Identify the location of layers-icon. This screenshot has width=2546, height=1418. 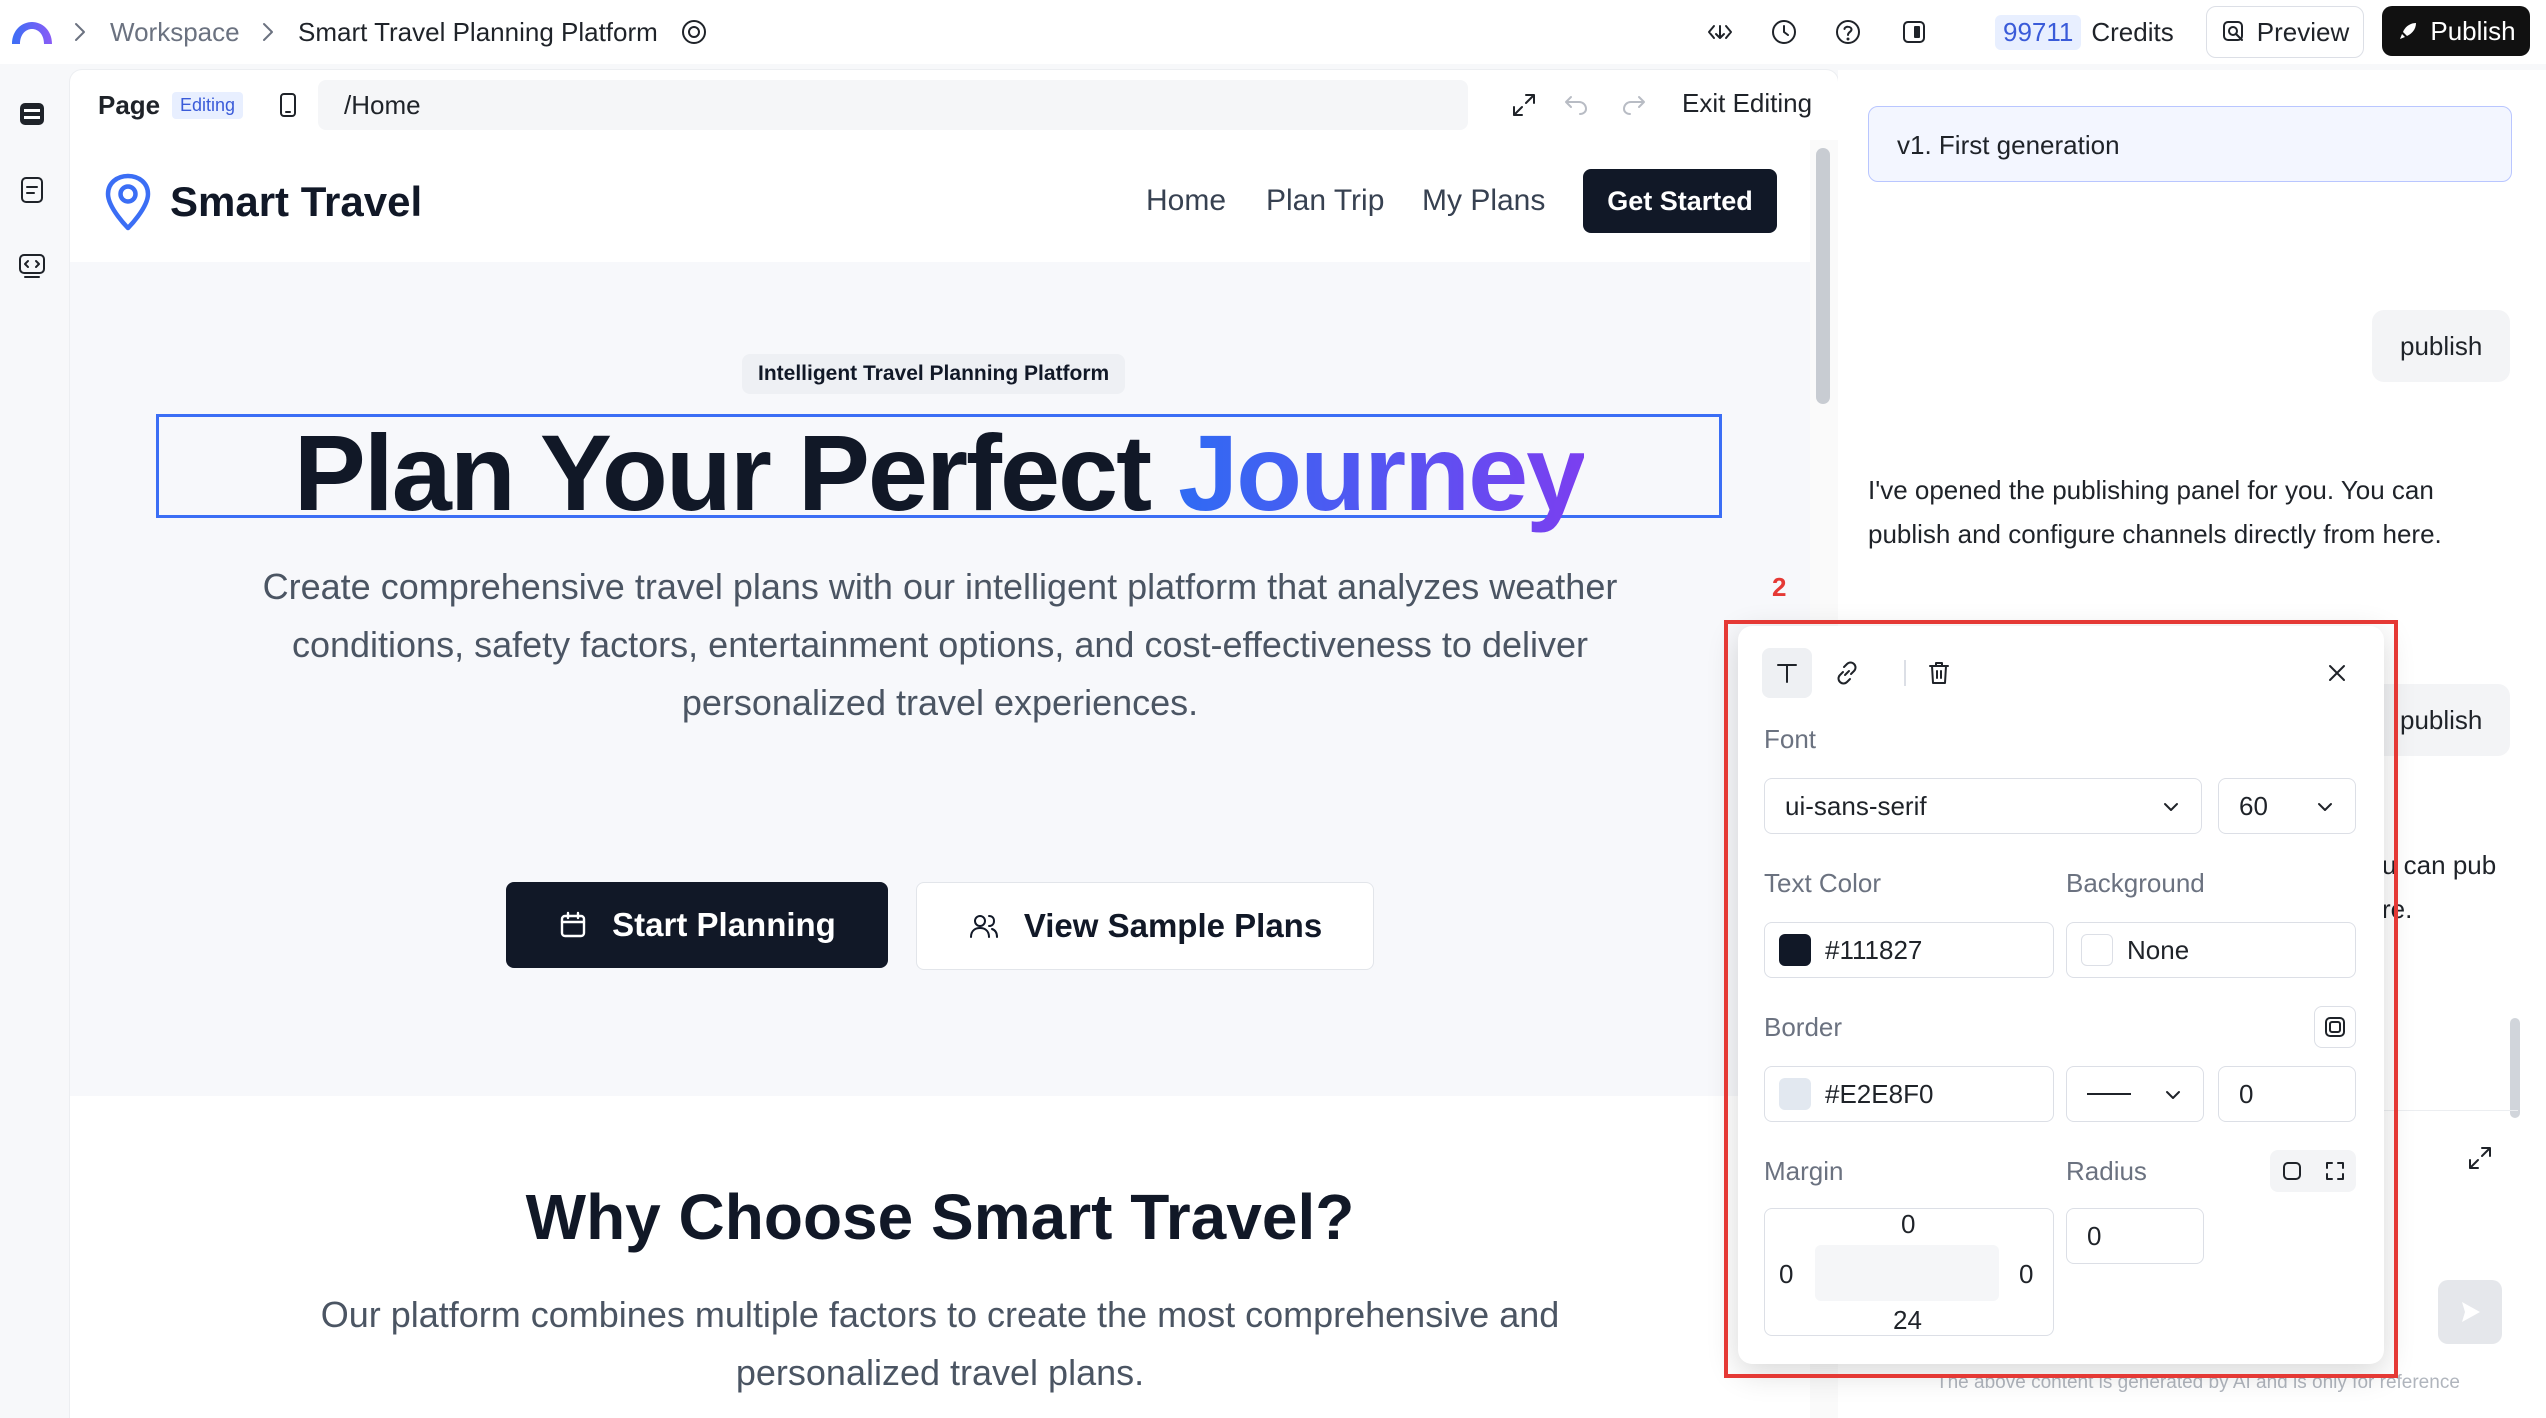
(32, 114).